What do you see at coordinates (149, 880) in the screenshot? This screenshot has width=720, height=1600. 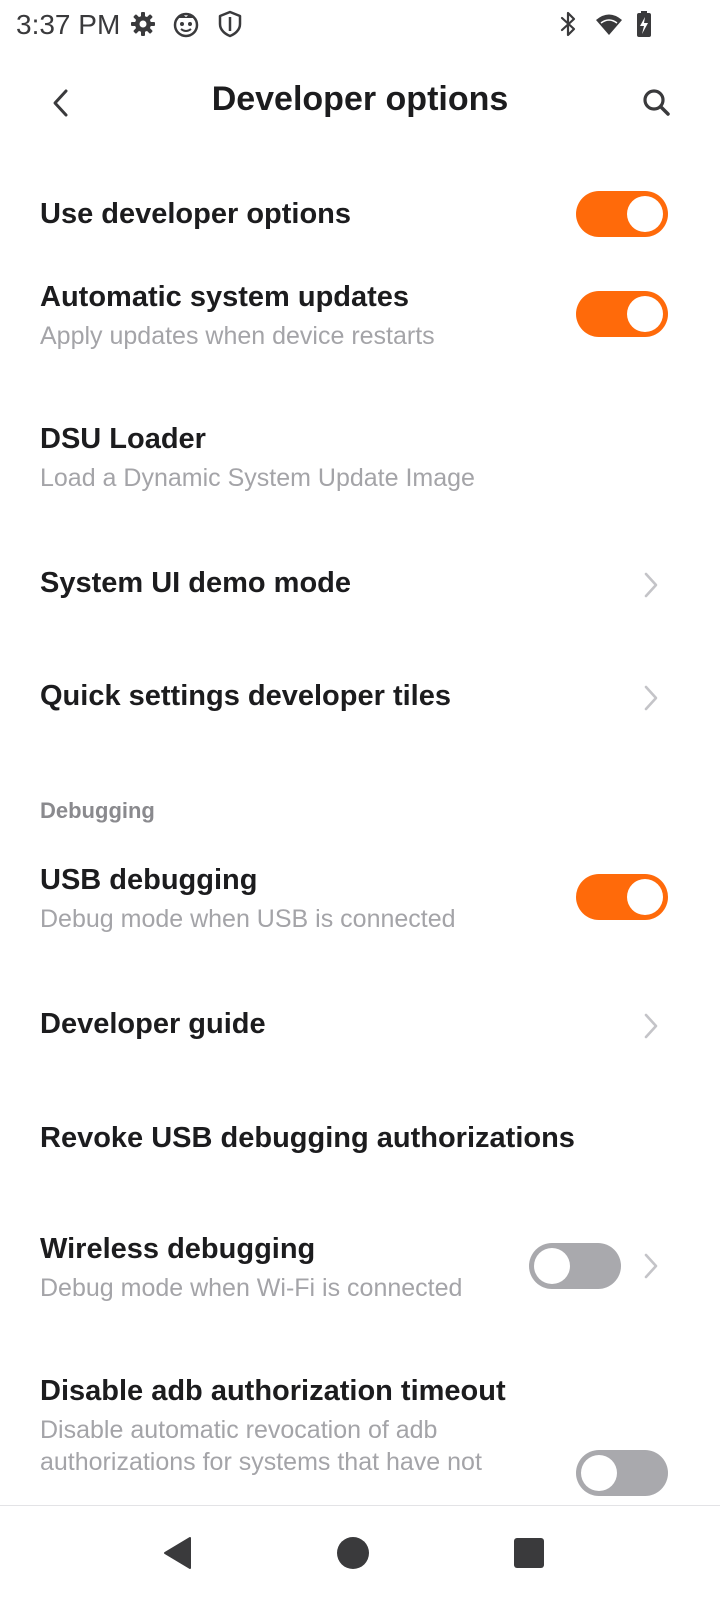 I see `row-title: USB debugging` at bounding box center [149, 880].